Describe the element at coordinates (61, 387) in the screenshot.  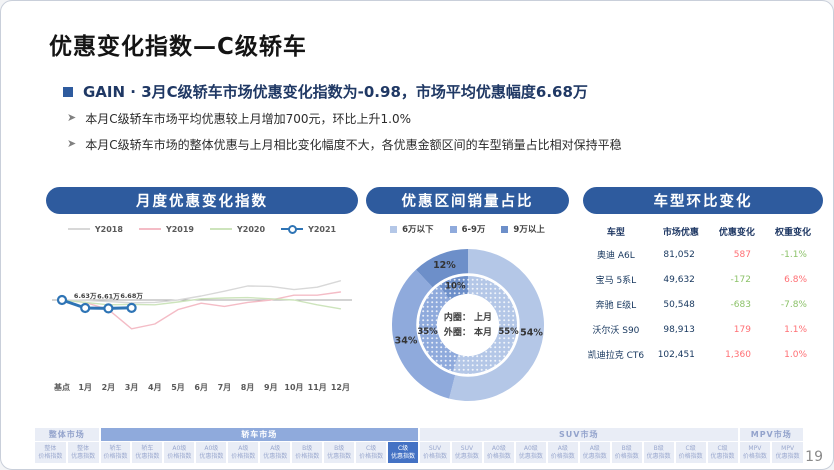
I see `svg-text: 基点` at that location.